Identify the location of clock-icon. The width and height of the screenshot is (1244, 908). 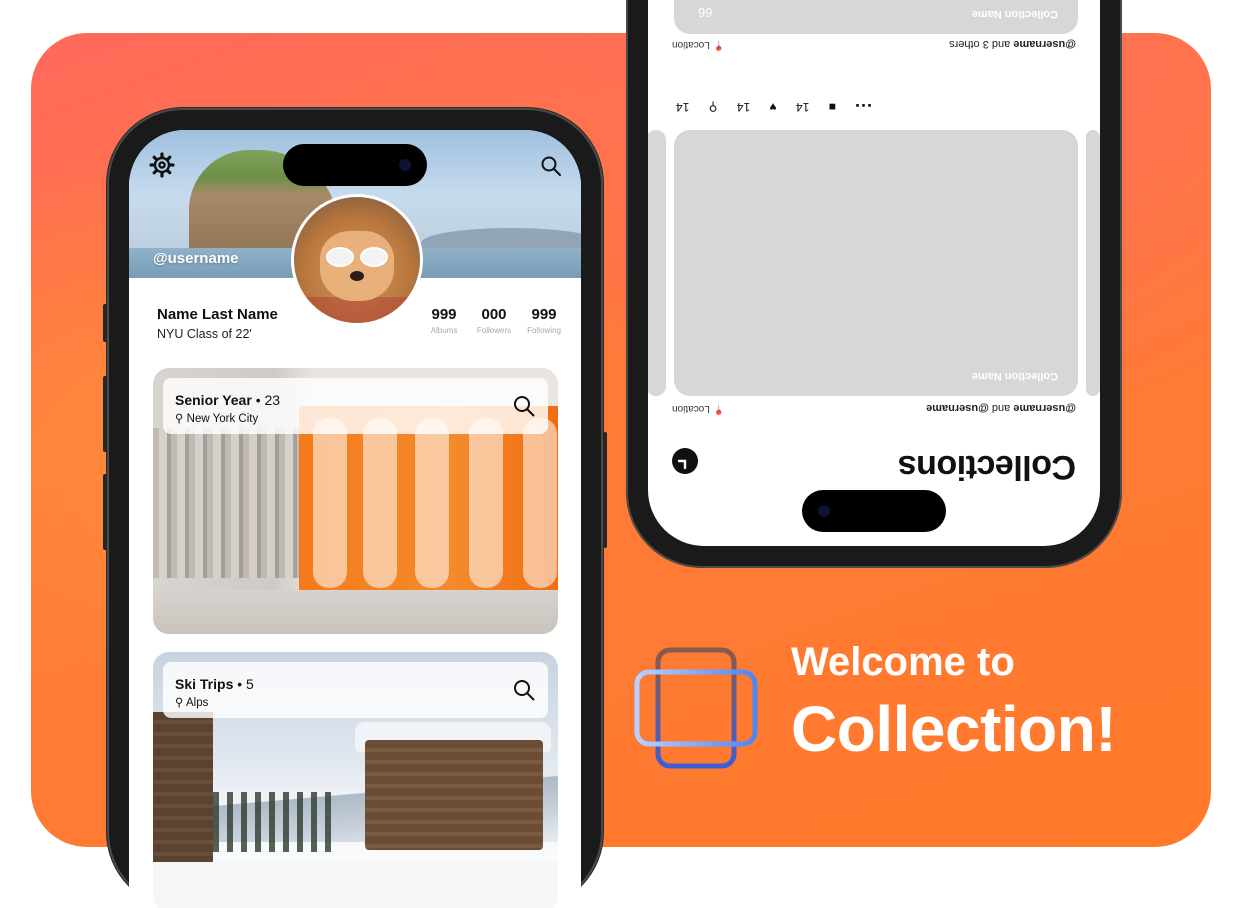
(685, 461).